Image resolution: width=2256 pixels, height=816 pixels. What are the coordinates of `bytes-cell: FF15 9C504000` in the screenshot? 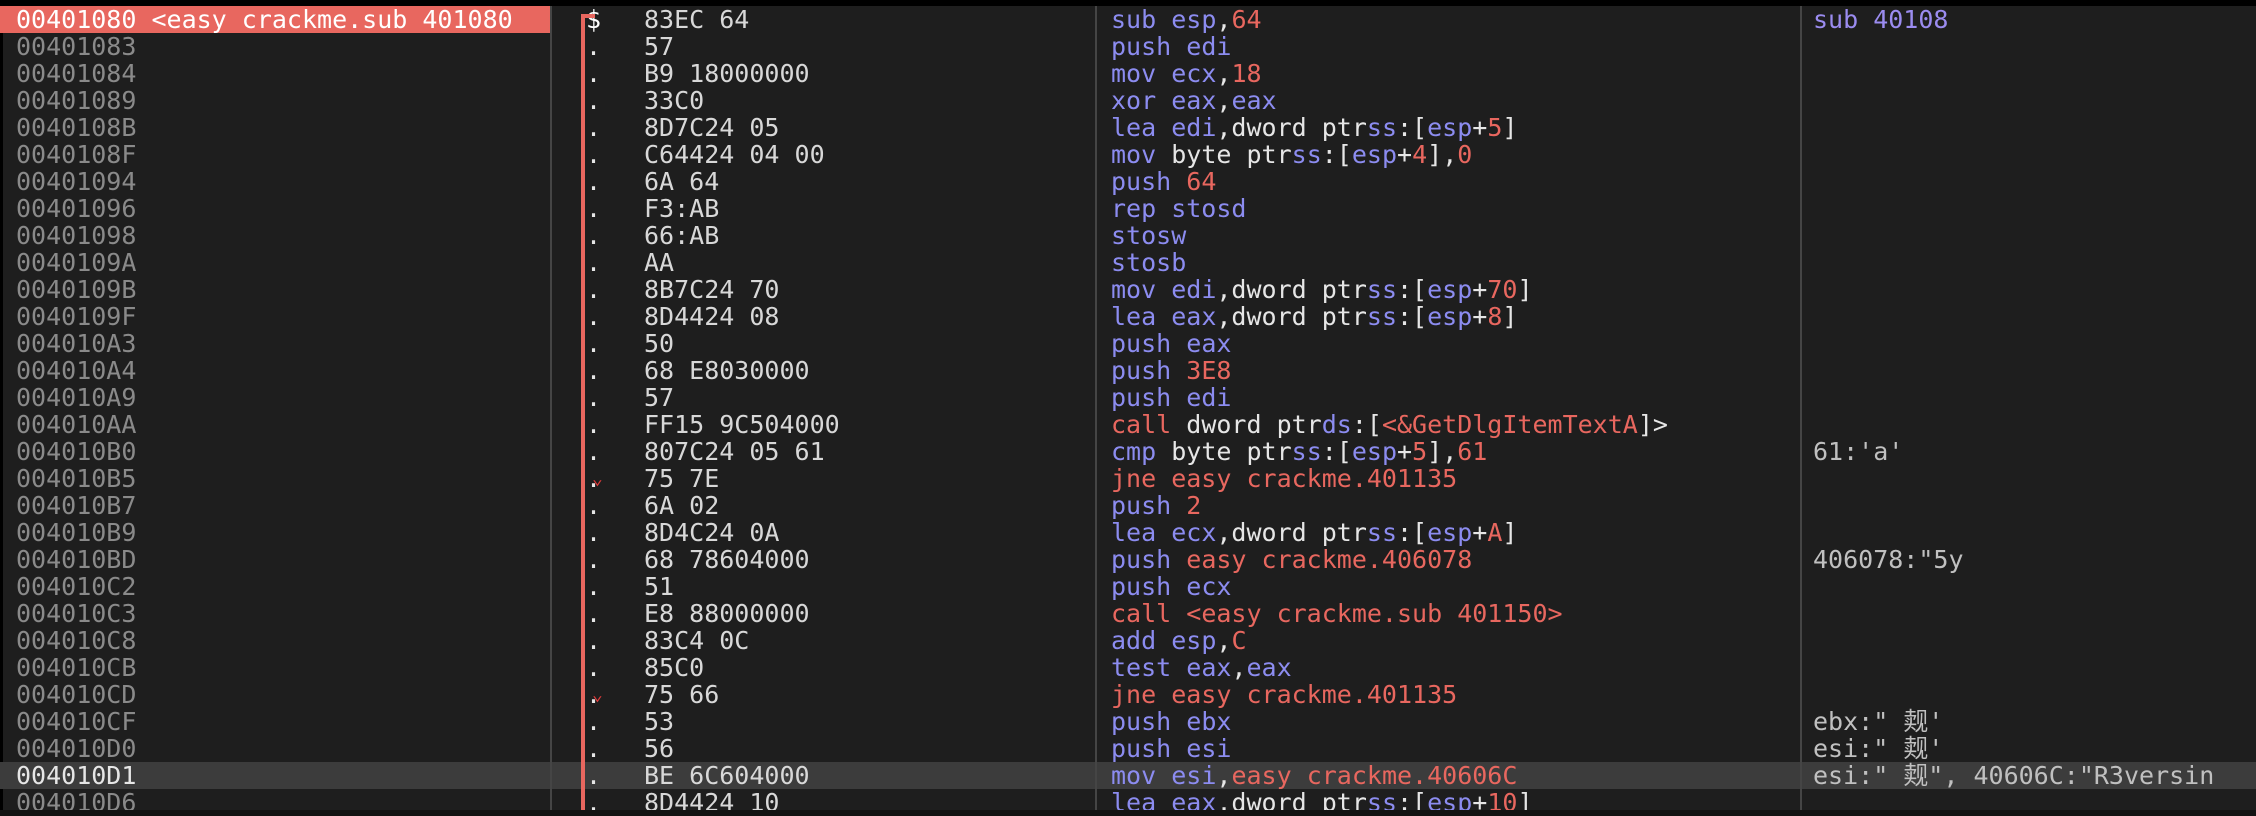 It's located at (742, 424).